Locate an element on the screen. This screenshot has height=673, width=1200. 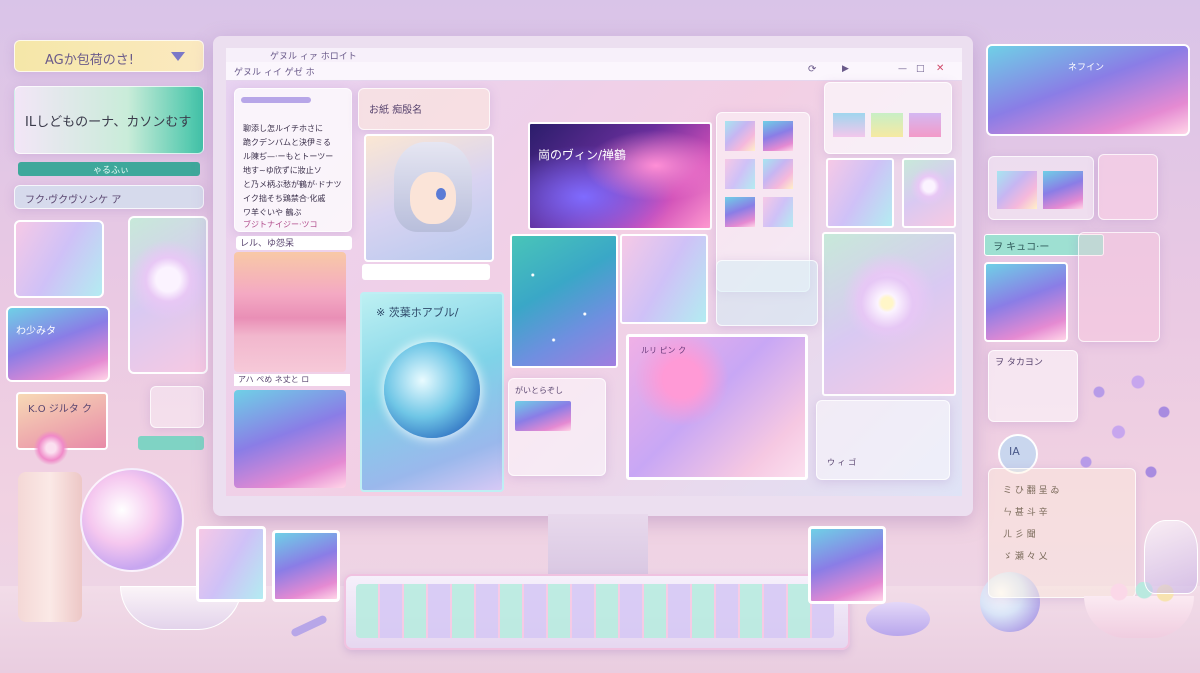
right-card-label: ヲ タカヨン is located at coordinates (1019, 363).